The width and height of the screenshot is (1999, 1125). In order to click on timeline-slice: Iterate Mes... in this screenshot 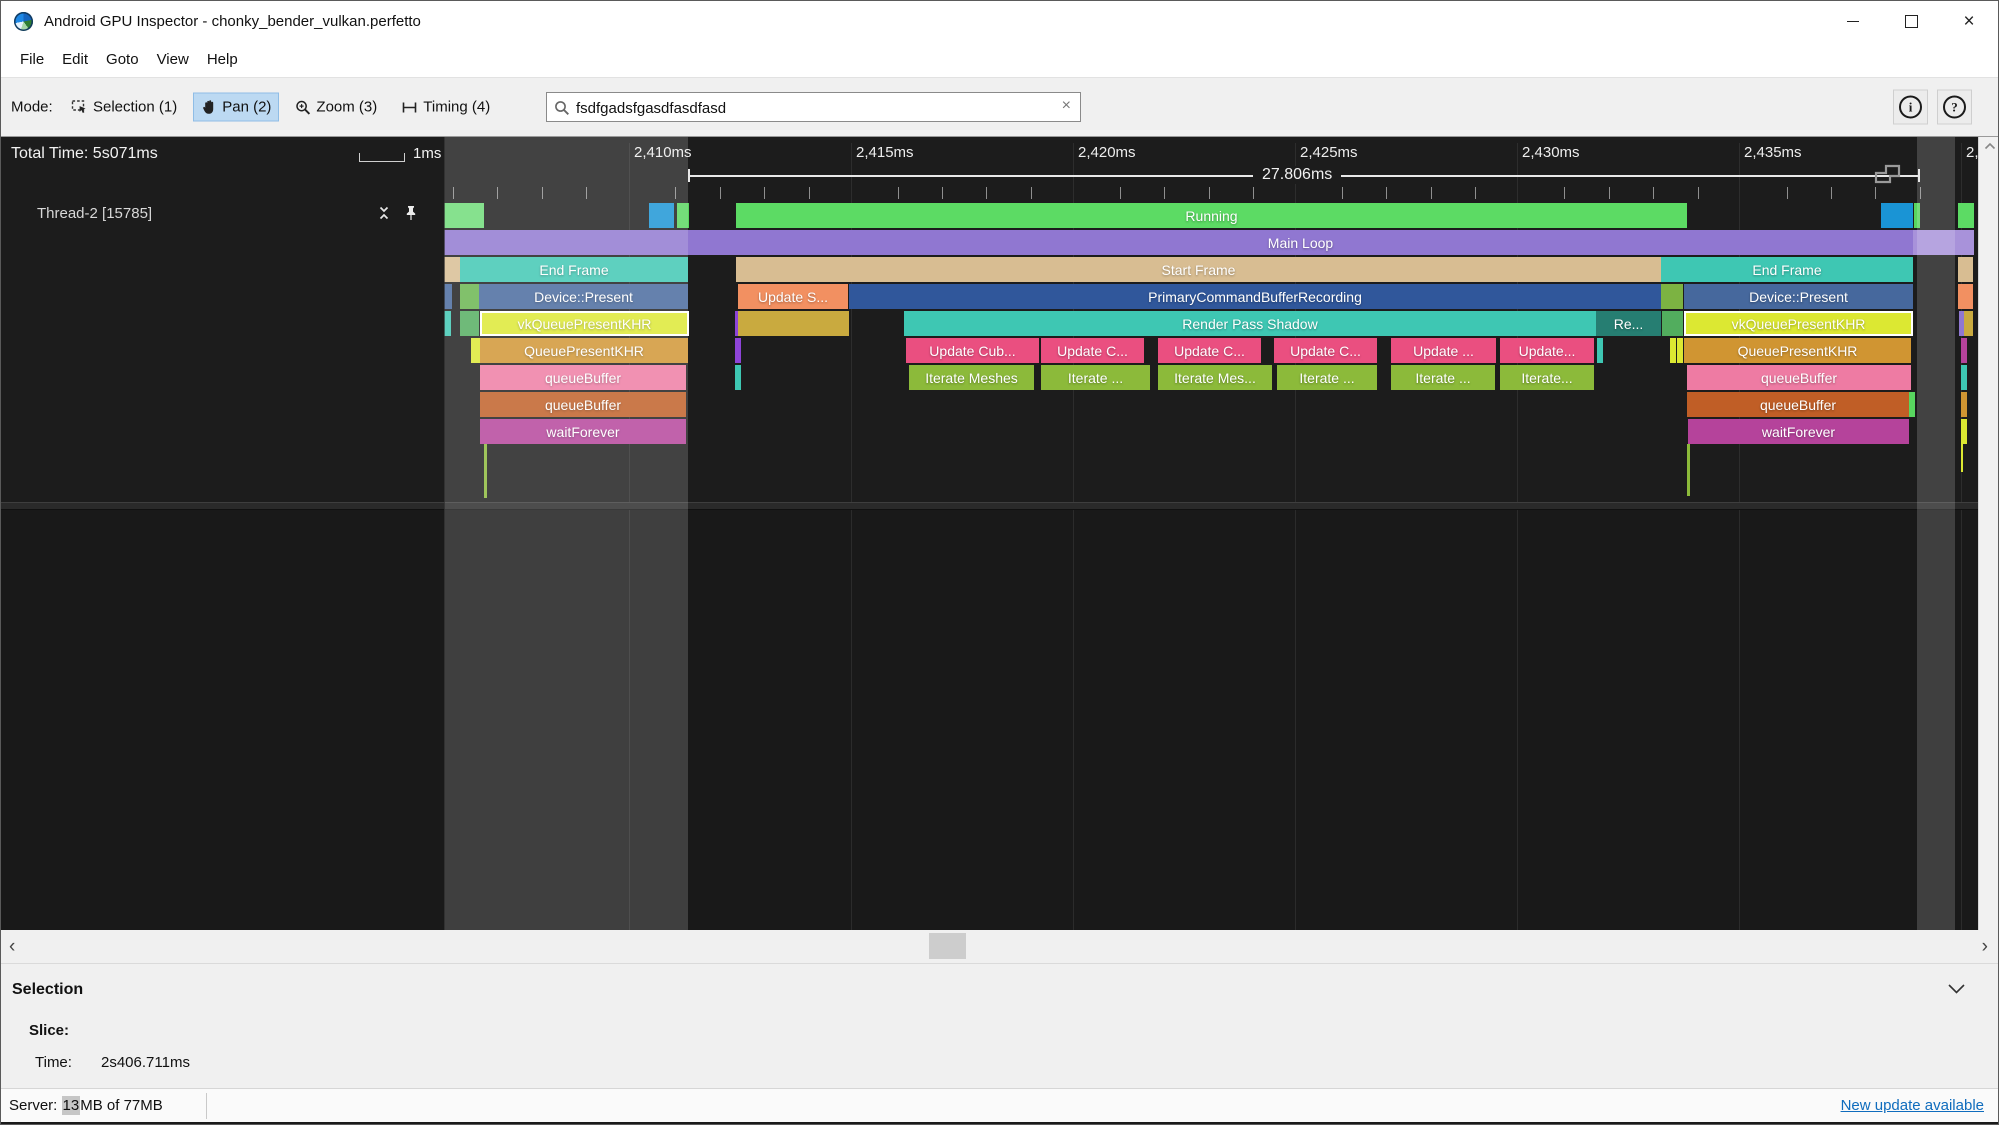, I will do `click(1215, 377)`.